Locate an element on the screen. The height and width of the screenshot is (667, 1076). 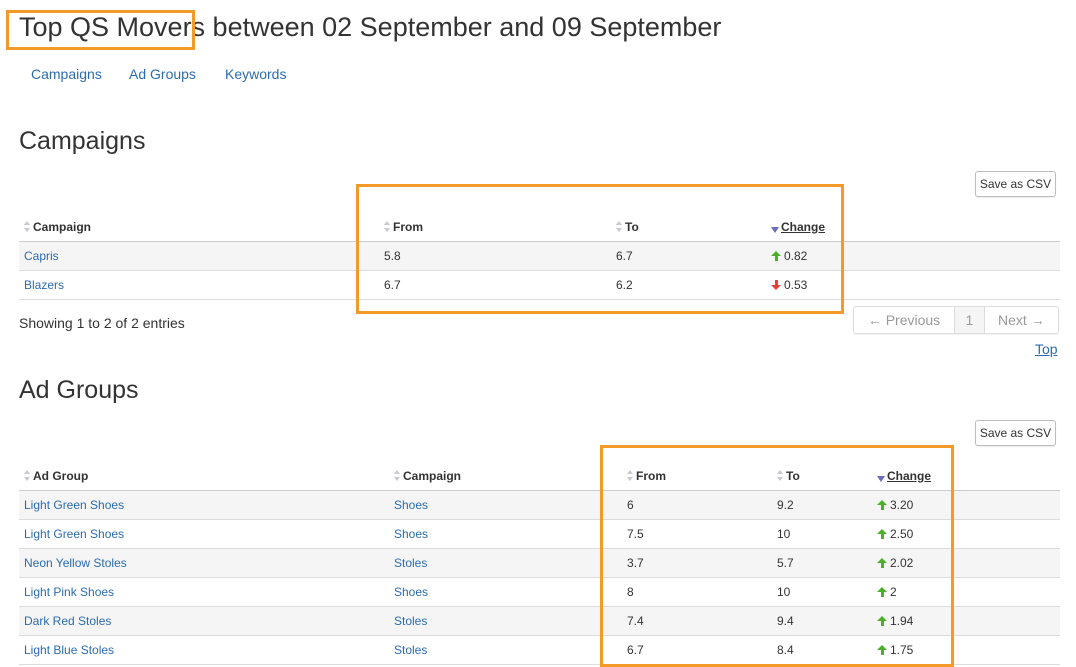
to-value: 9.2 is located at coordinates (822, 505).